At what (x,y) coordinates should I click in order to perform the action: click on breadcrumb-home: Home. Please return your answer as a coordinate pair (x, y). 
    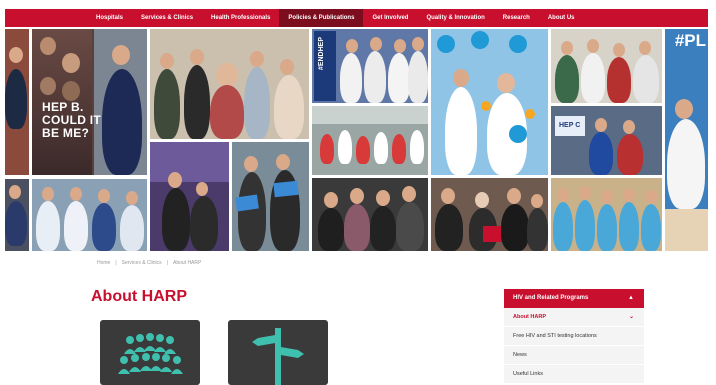
    Looking at the image, I should click on (103, 263).